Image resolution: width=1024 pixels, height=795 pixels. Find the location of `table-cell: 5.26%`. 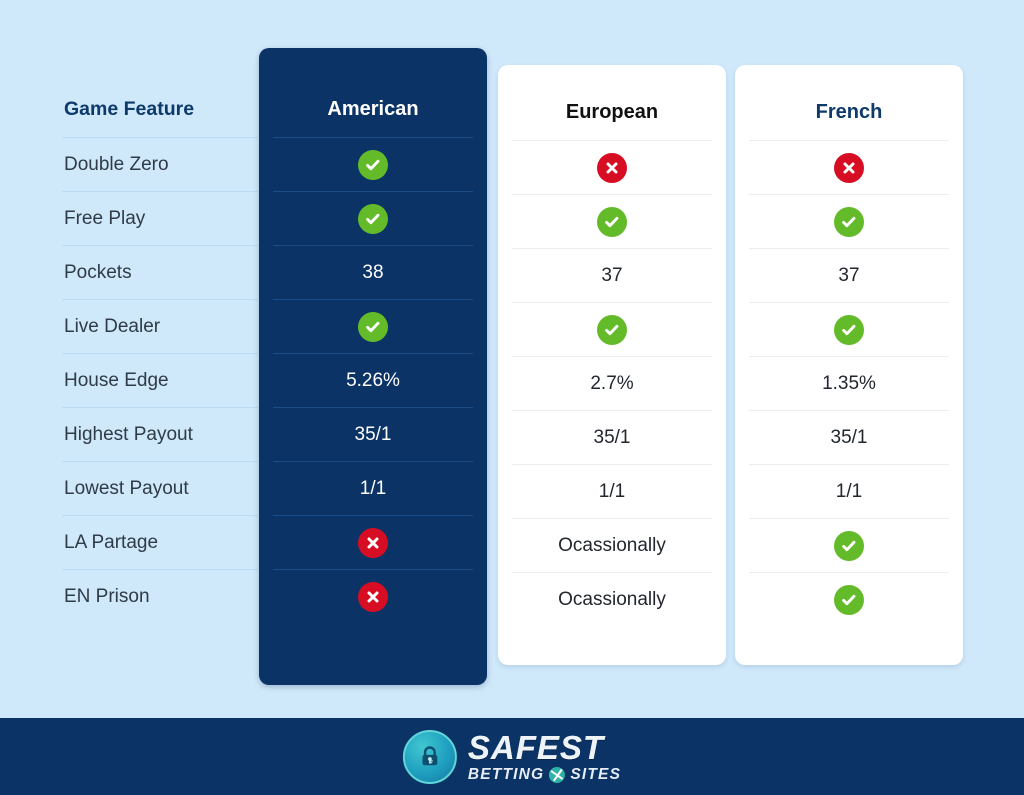

table-cell: 5.26% is located at coordinates (373, 381).